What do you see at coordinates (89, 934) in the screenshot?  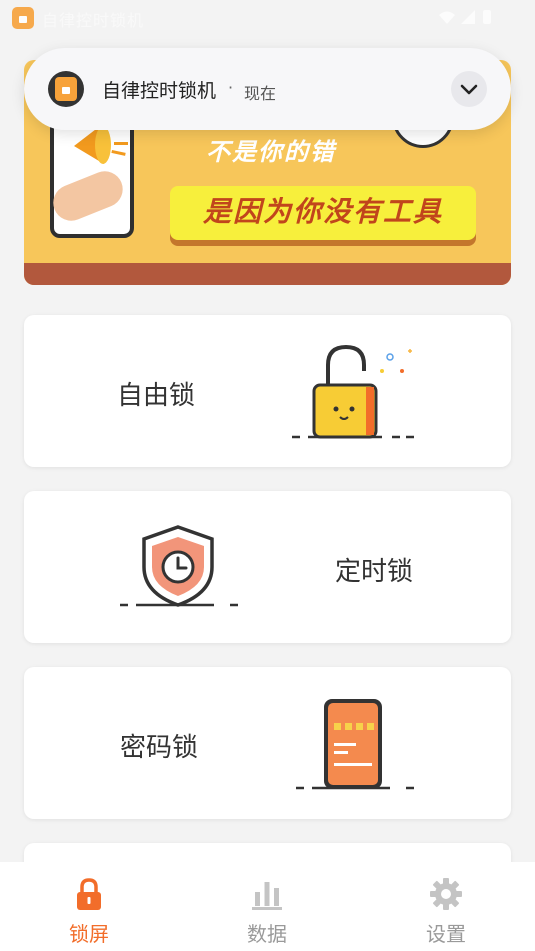 I see `nav-label-lockscreen: 锁屏` at bounding box center [89, 934].